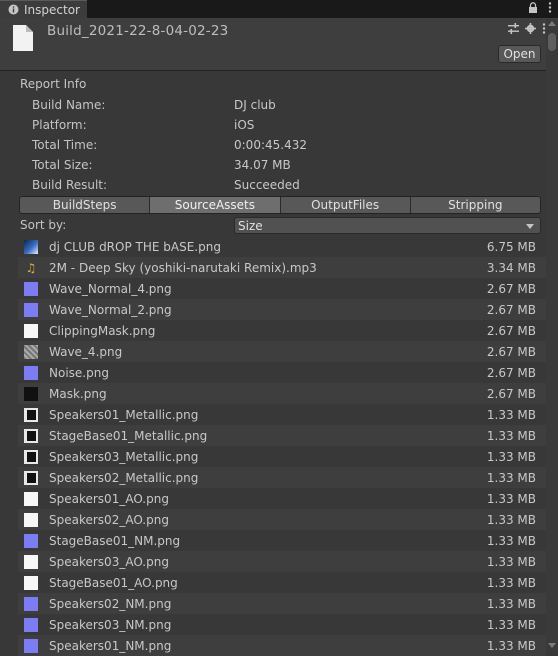 The image size is (558, 656). I want to click on chevron-down-icon, so click(530, 226).